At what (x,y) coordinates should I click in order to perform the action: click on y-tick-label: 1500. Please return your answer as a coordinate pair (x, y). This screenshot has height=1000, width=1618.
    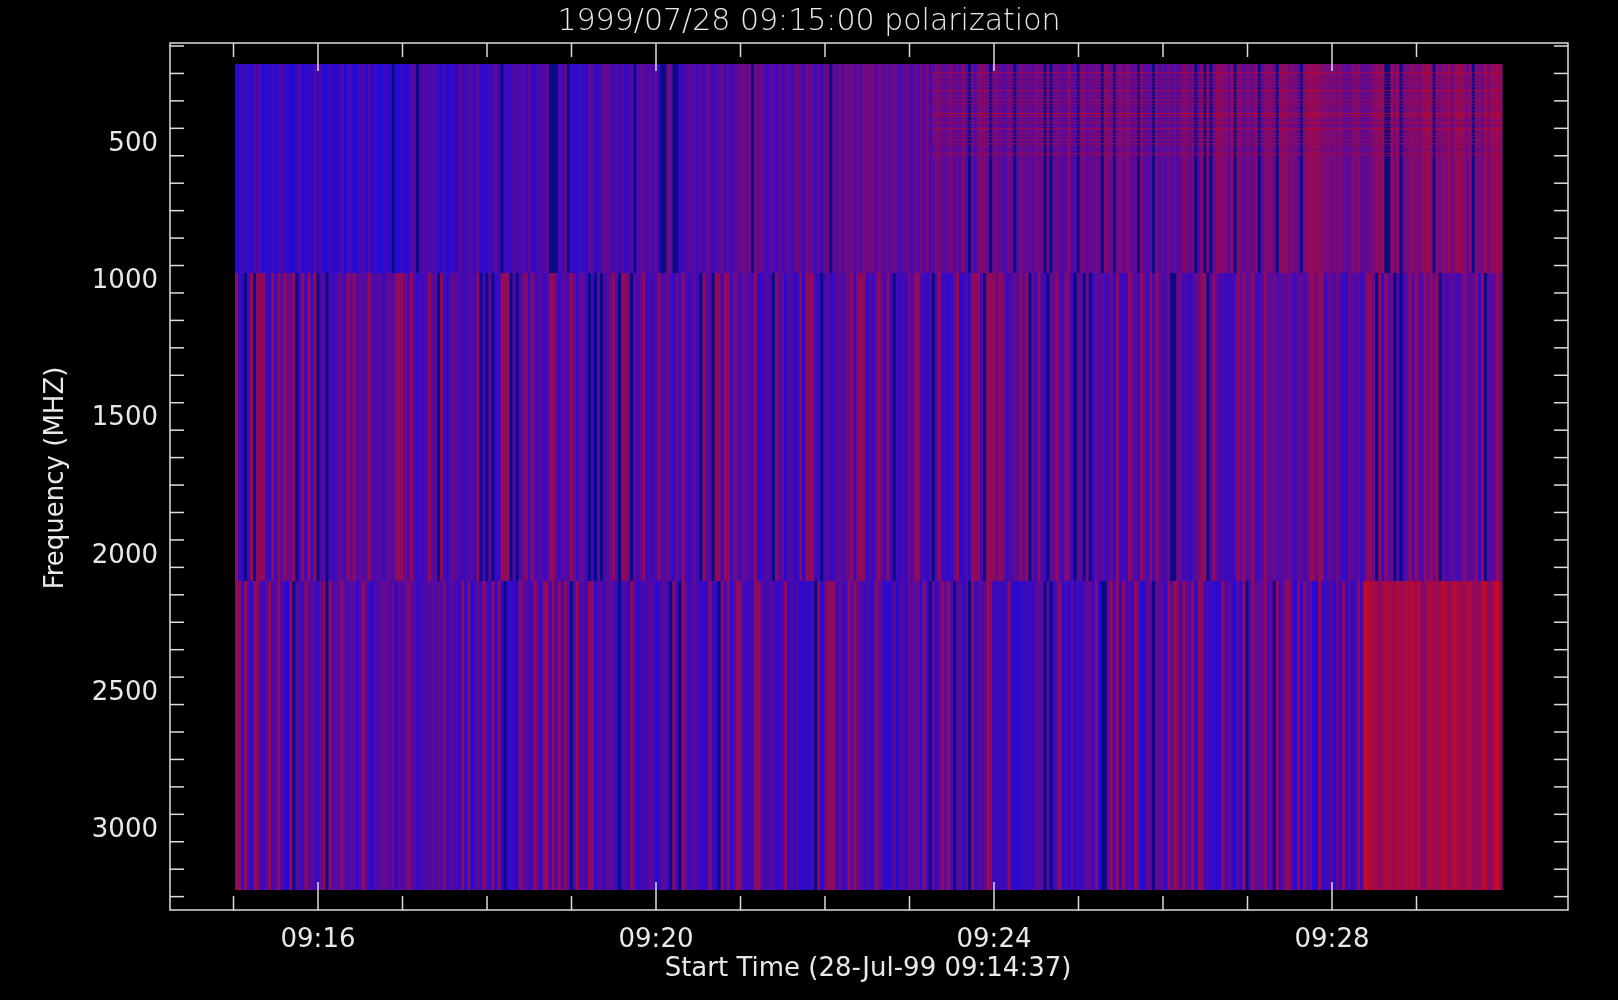
    Looking at the image, I should click on (124, 416).